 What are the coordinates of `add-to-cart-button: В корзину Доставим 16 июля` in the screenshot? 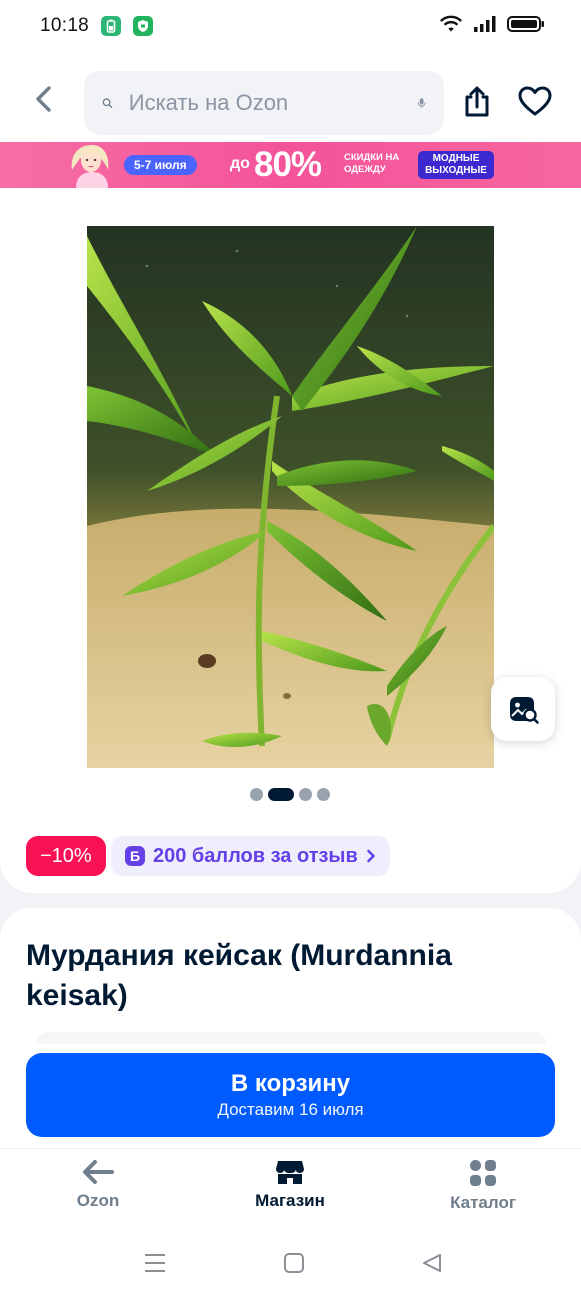 It's located at (290, 1095).